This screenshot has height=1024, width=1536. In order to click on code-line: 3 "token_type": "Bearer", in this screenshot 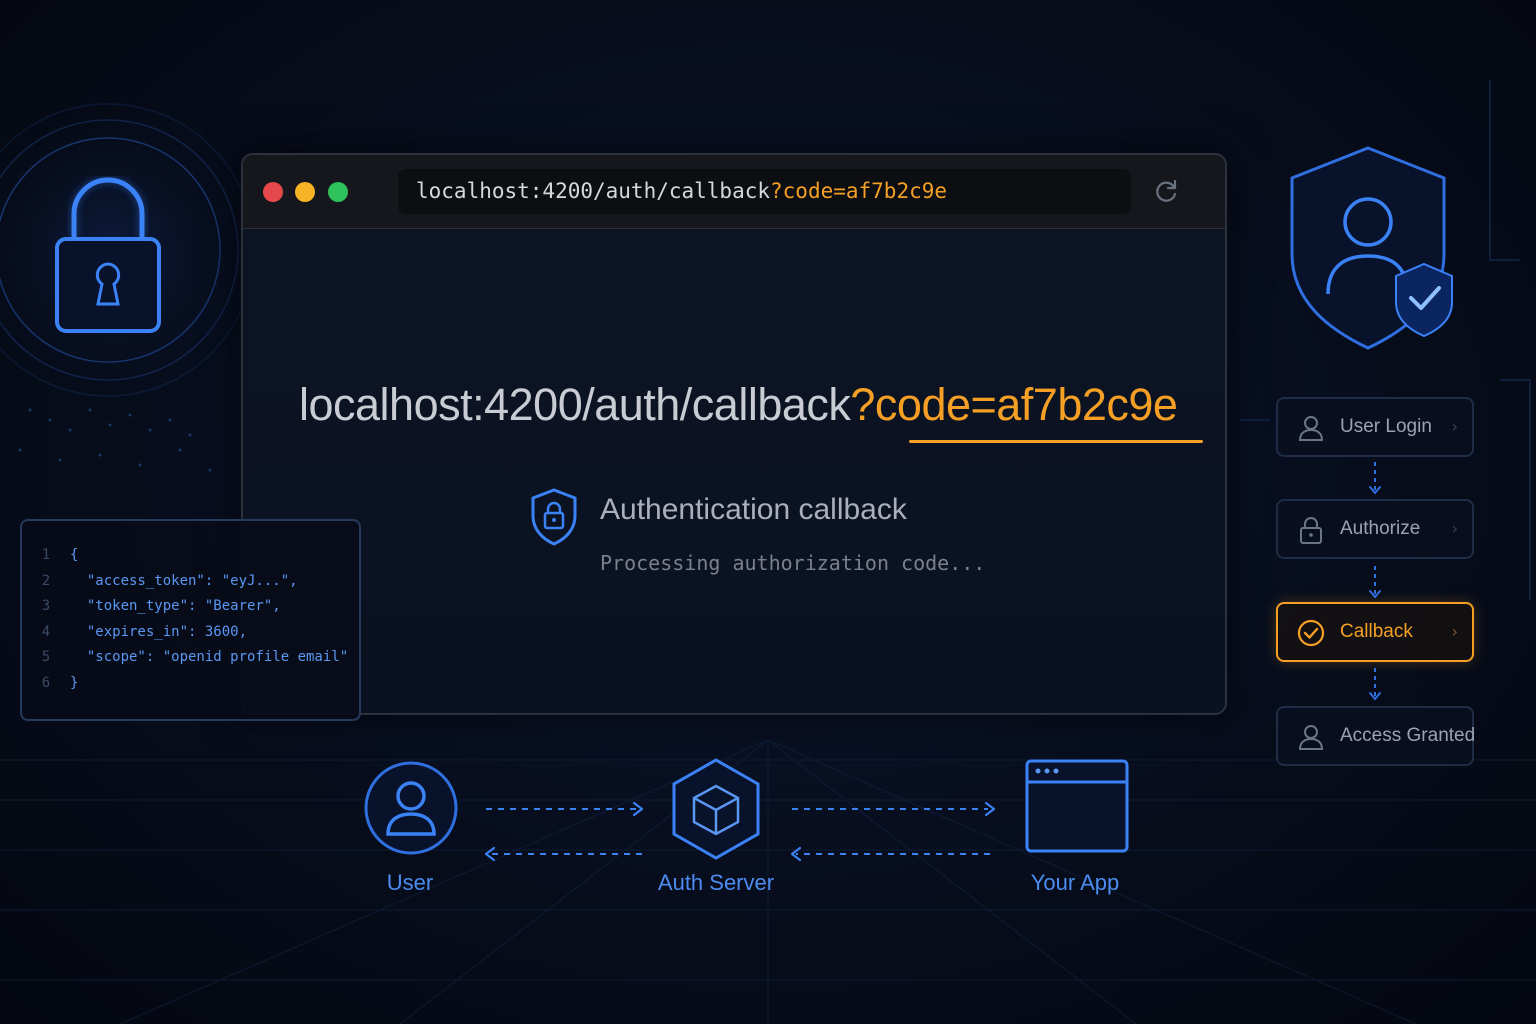, I will do `click(190, 607)`.